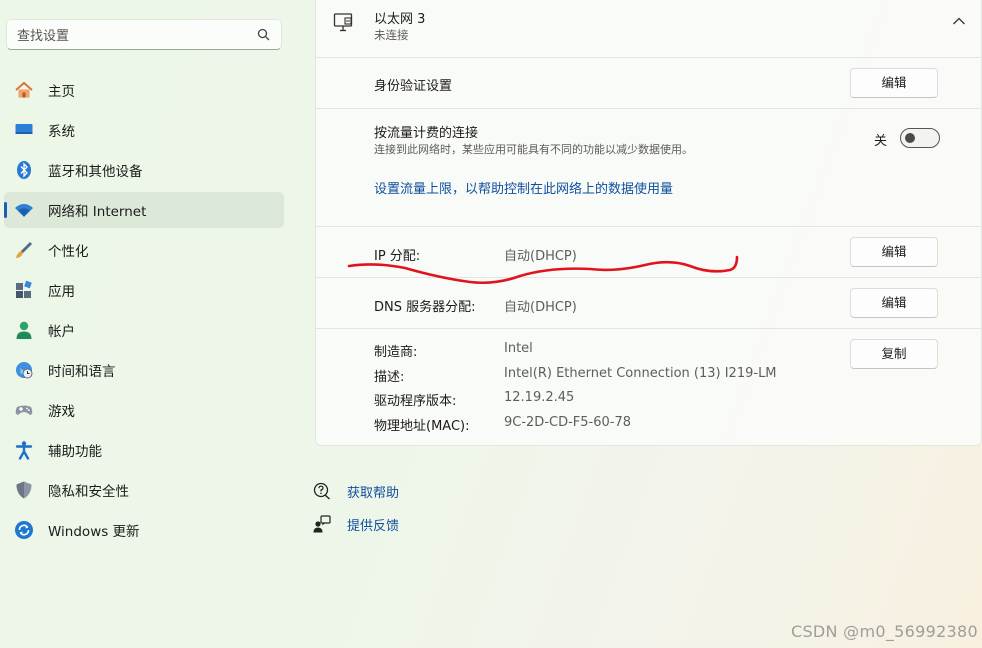 The width and height of the screenshot is (982, 648). Describe the element at coordinates (94, 532) in the screenshot. I see `sidebar-item-label: Windows 更新` at that location.